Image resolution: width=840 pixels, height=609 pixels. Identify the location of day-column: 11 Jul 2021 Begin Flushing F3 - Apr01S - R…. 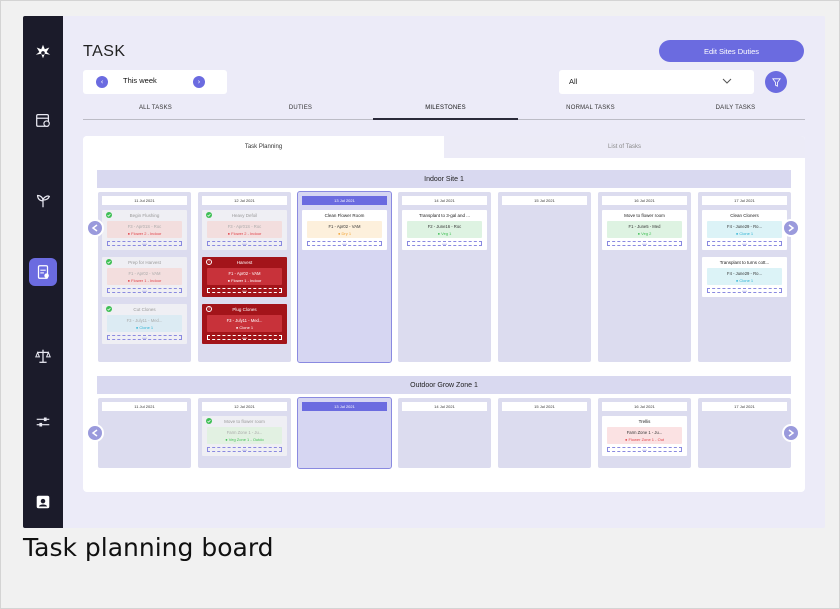
(144, 277).